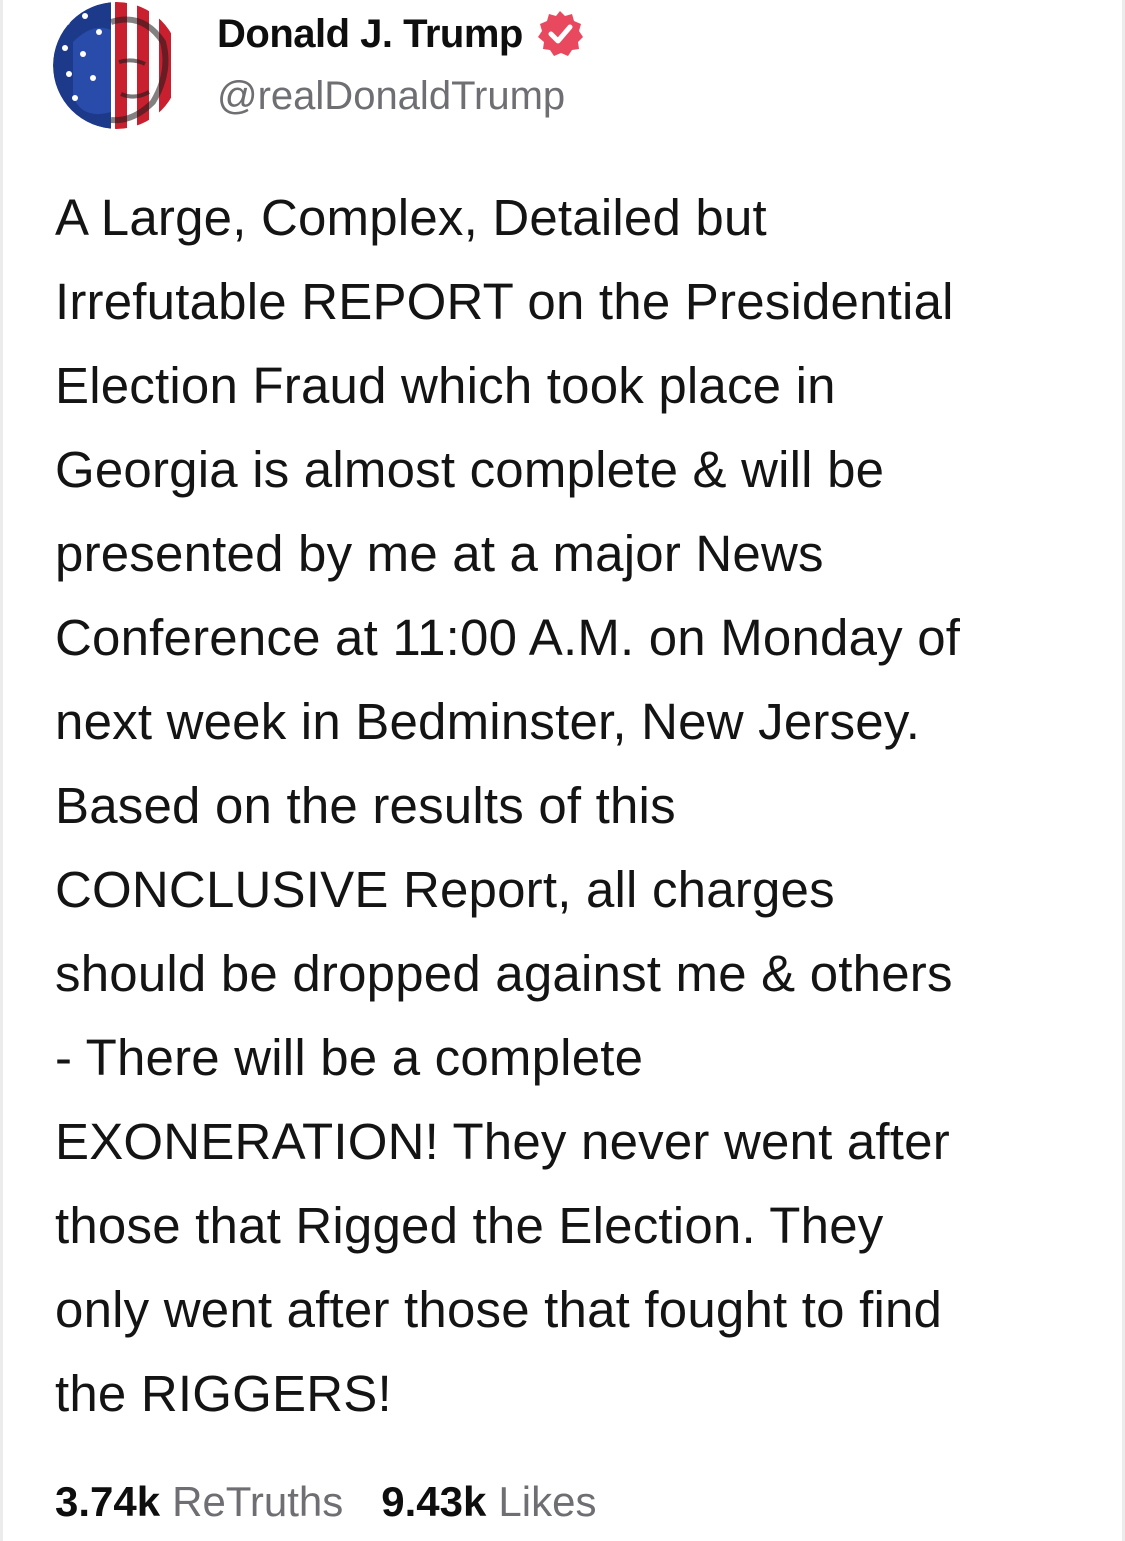 The width and height of the screenshot is (1125, 1541). What do you see at coordinates (560, 34) in the screenshot?
I see `verified-badge-icon` at bounding box center [560, 34].